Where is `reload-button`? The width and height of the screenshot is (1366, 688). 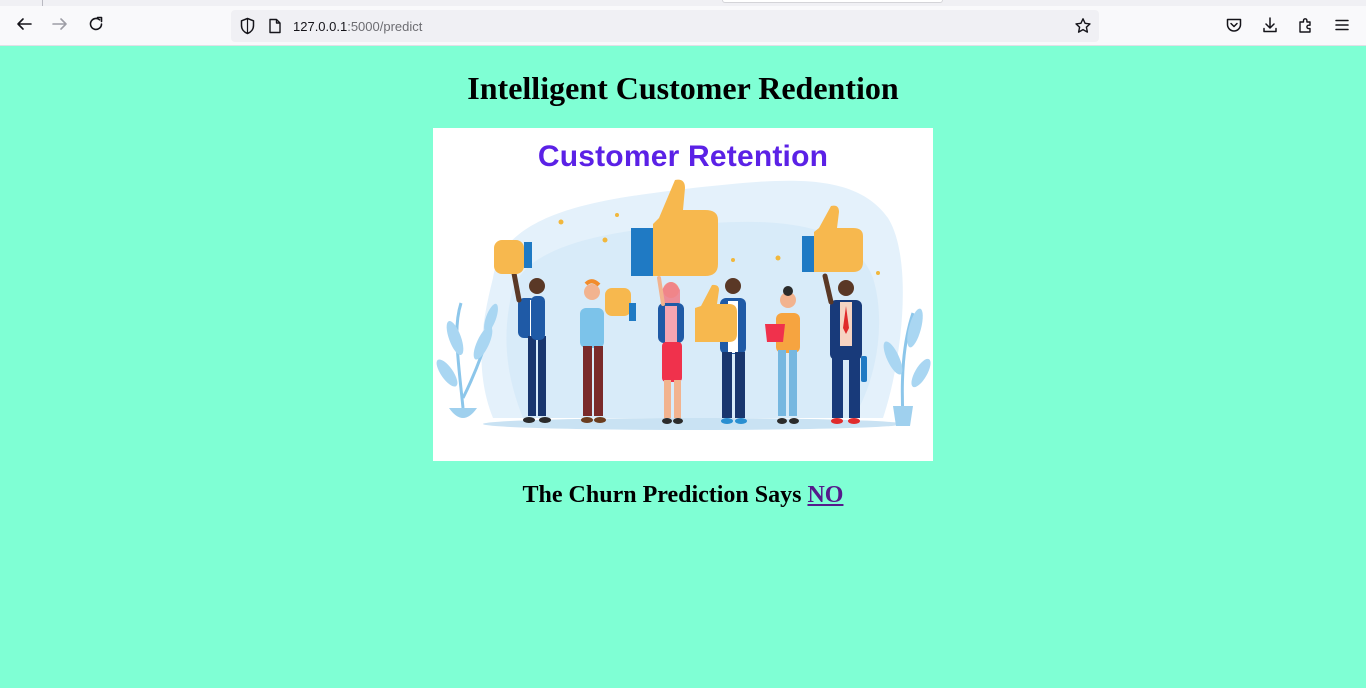
reload-button is located at coordinates (96, 24).